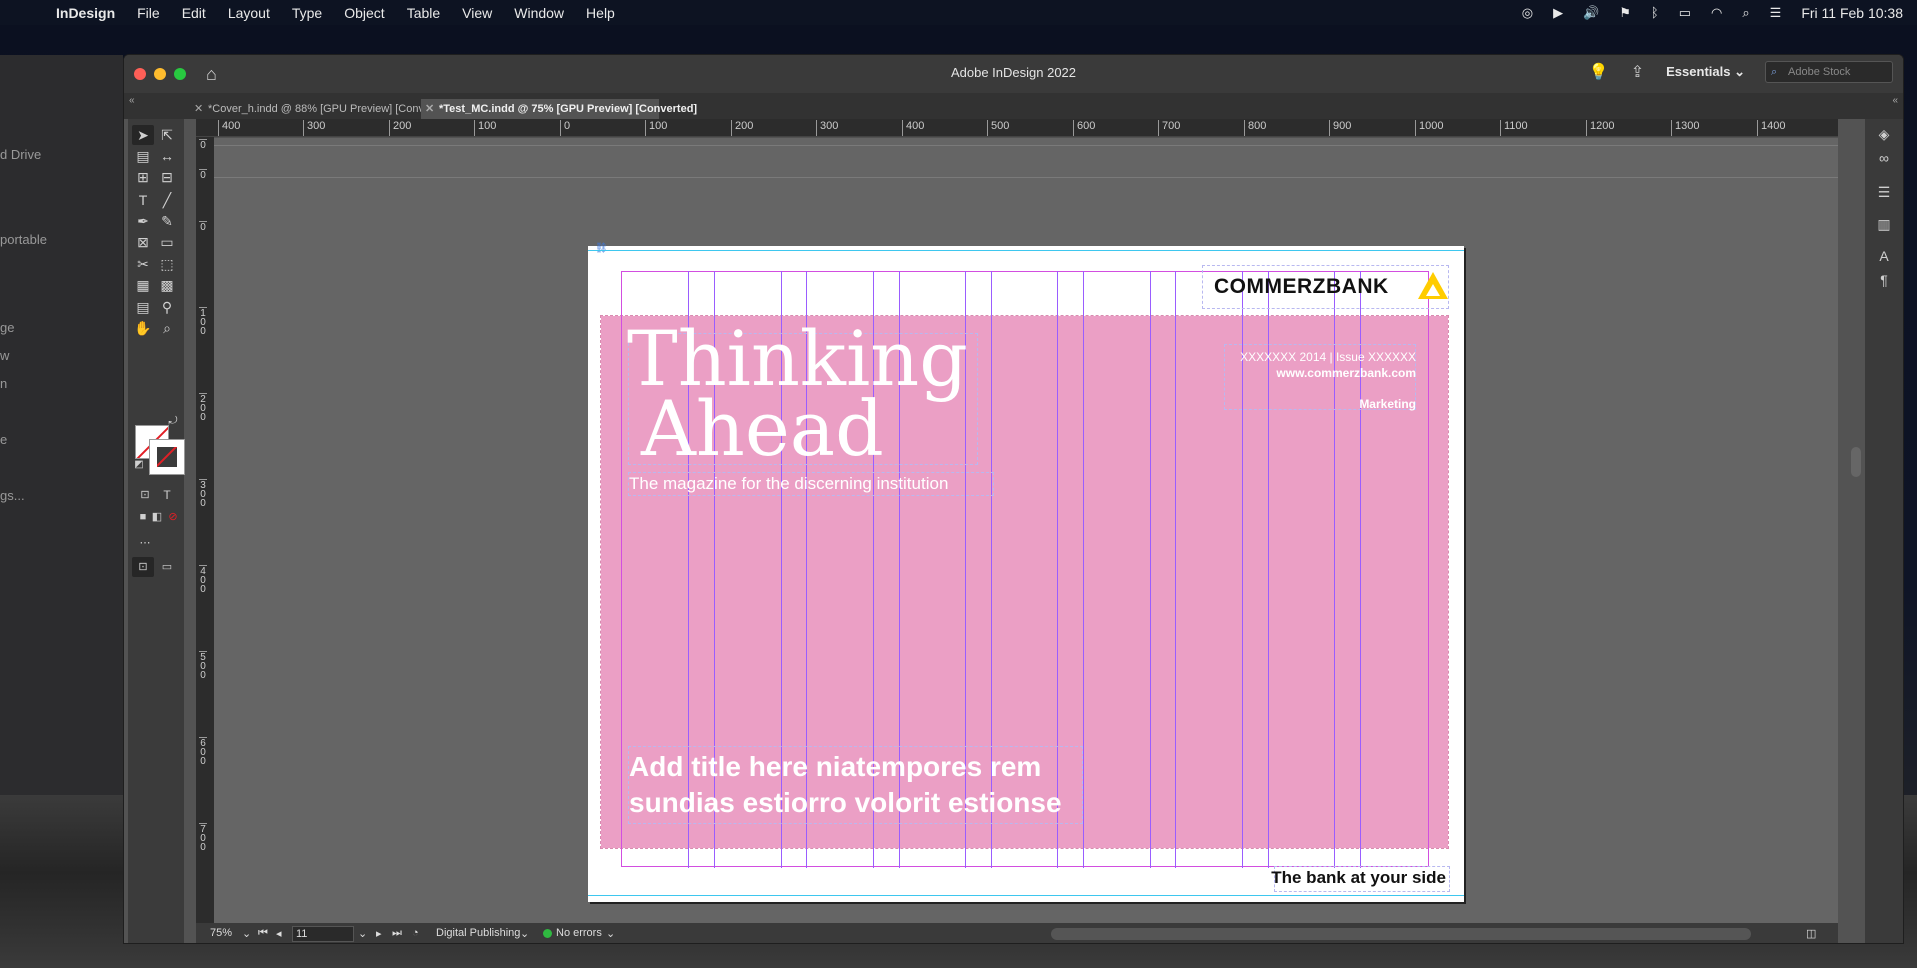  I want to click on character-icon: A, so click(1884, 256).